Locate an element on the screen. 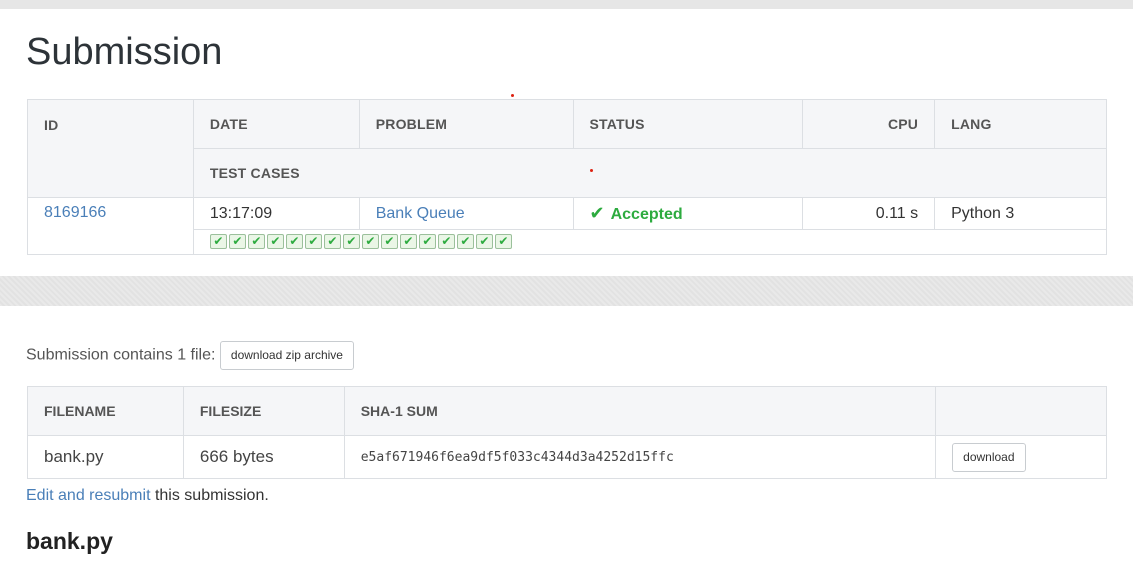 The width and height of the screenshot is (1133, 565). file-name: bank.py is located at coordinates (105, 457).